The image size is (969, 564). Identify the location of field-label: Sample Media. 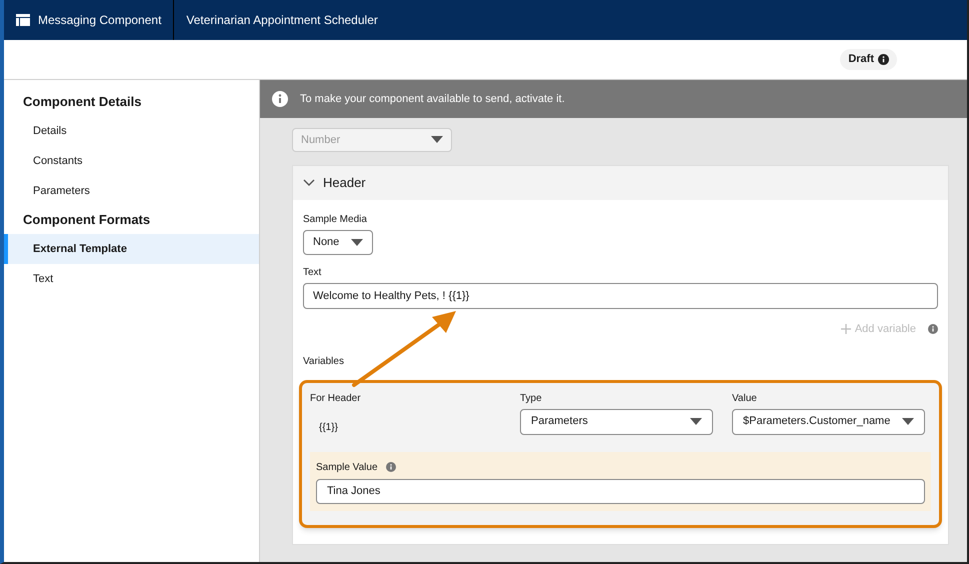
(335, 220).